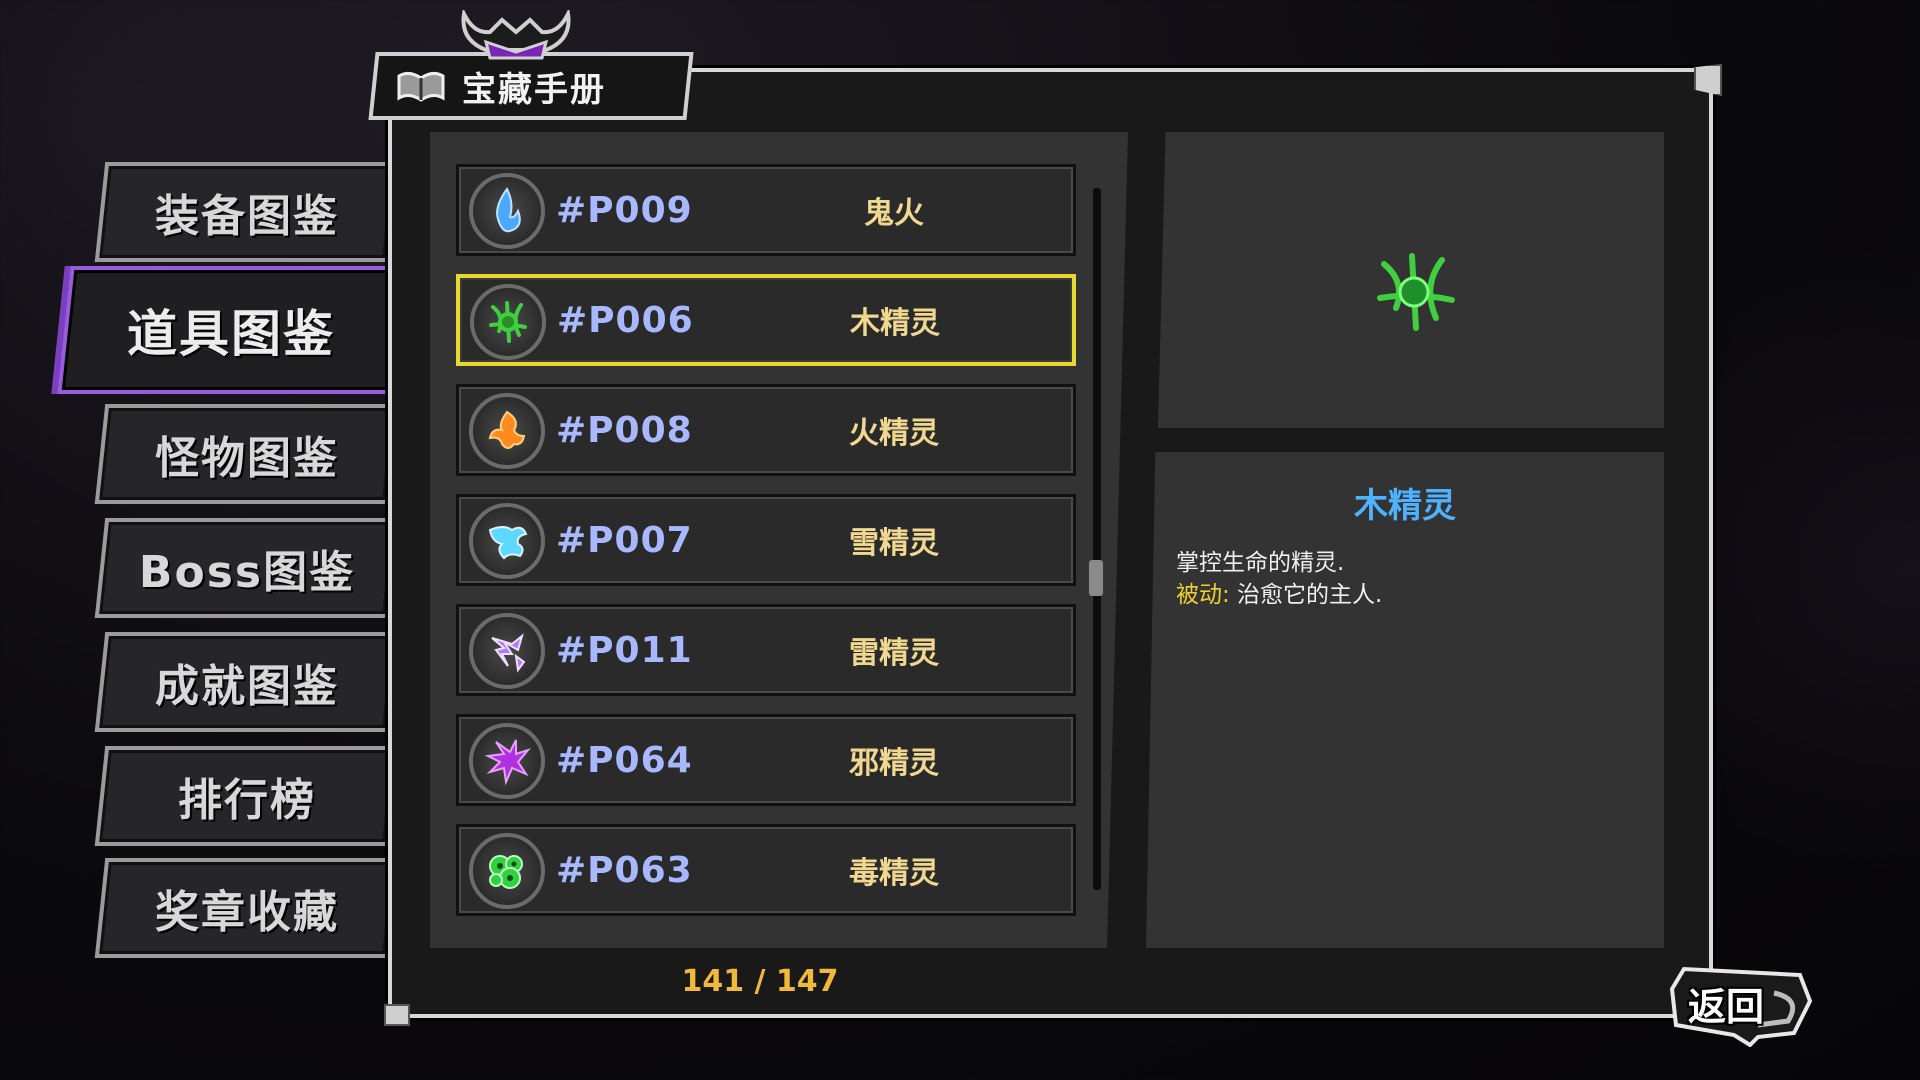  Describe the element at coordinates (766, 870) in the screenshot. I see `list-item: #P063 毒精灵` at that location.